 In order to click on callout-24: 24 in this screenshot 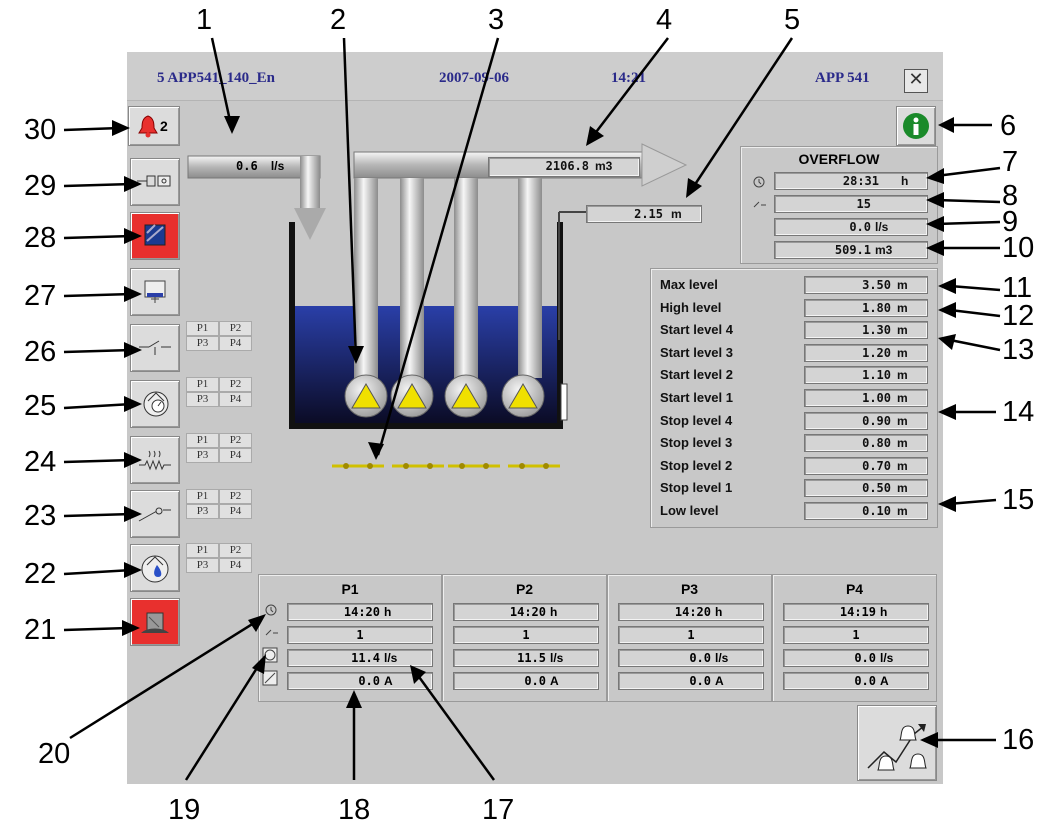, I will do `click(40, 462)`.